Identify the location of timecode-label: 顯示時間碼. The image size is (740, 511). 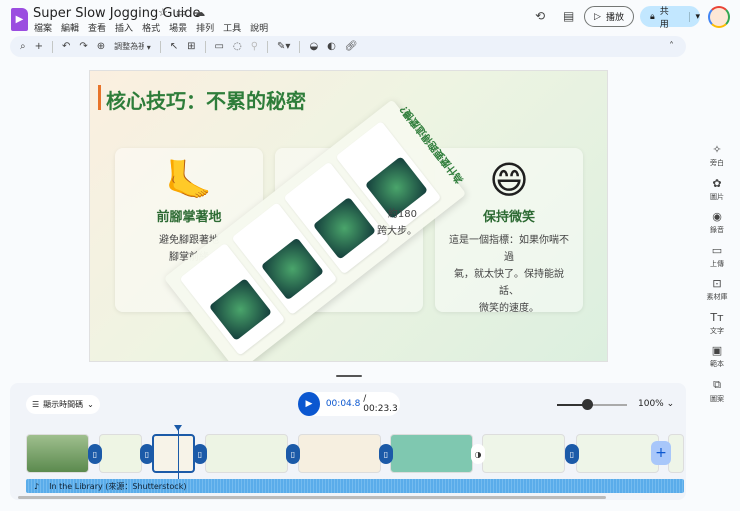
(63, 404).